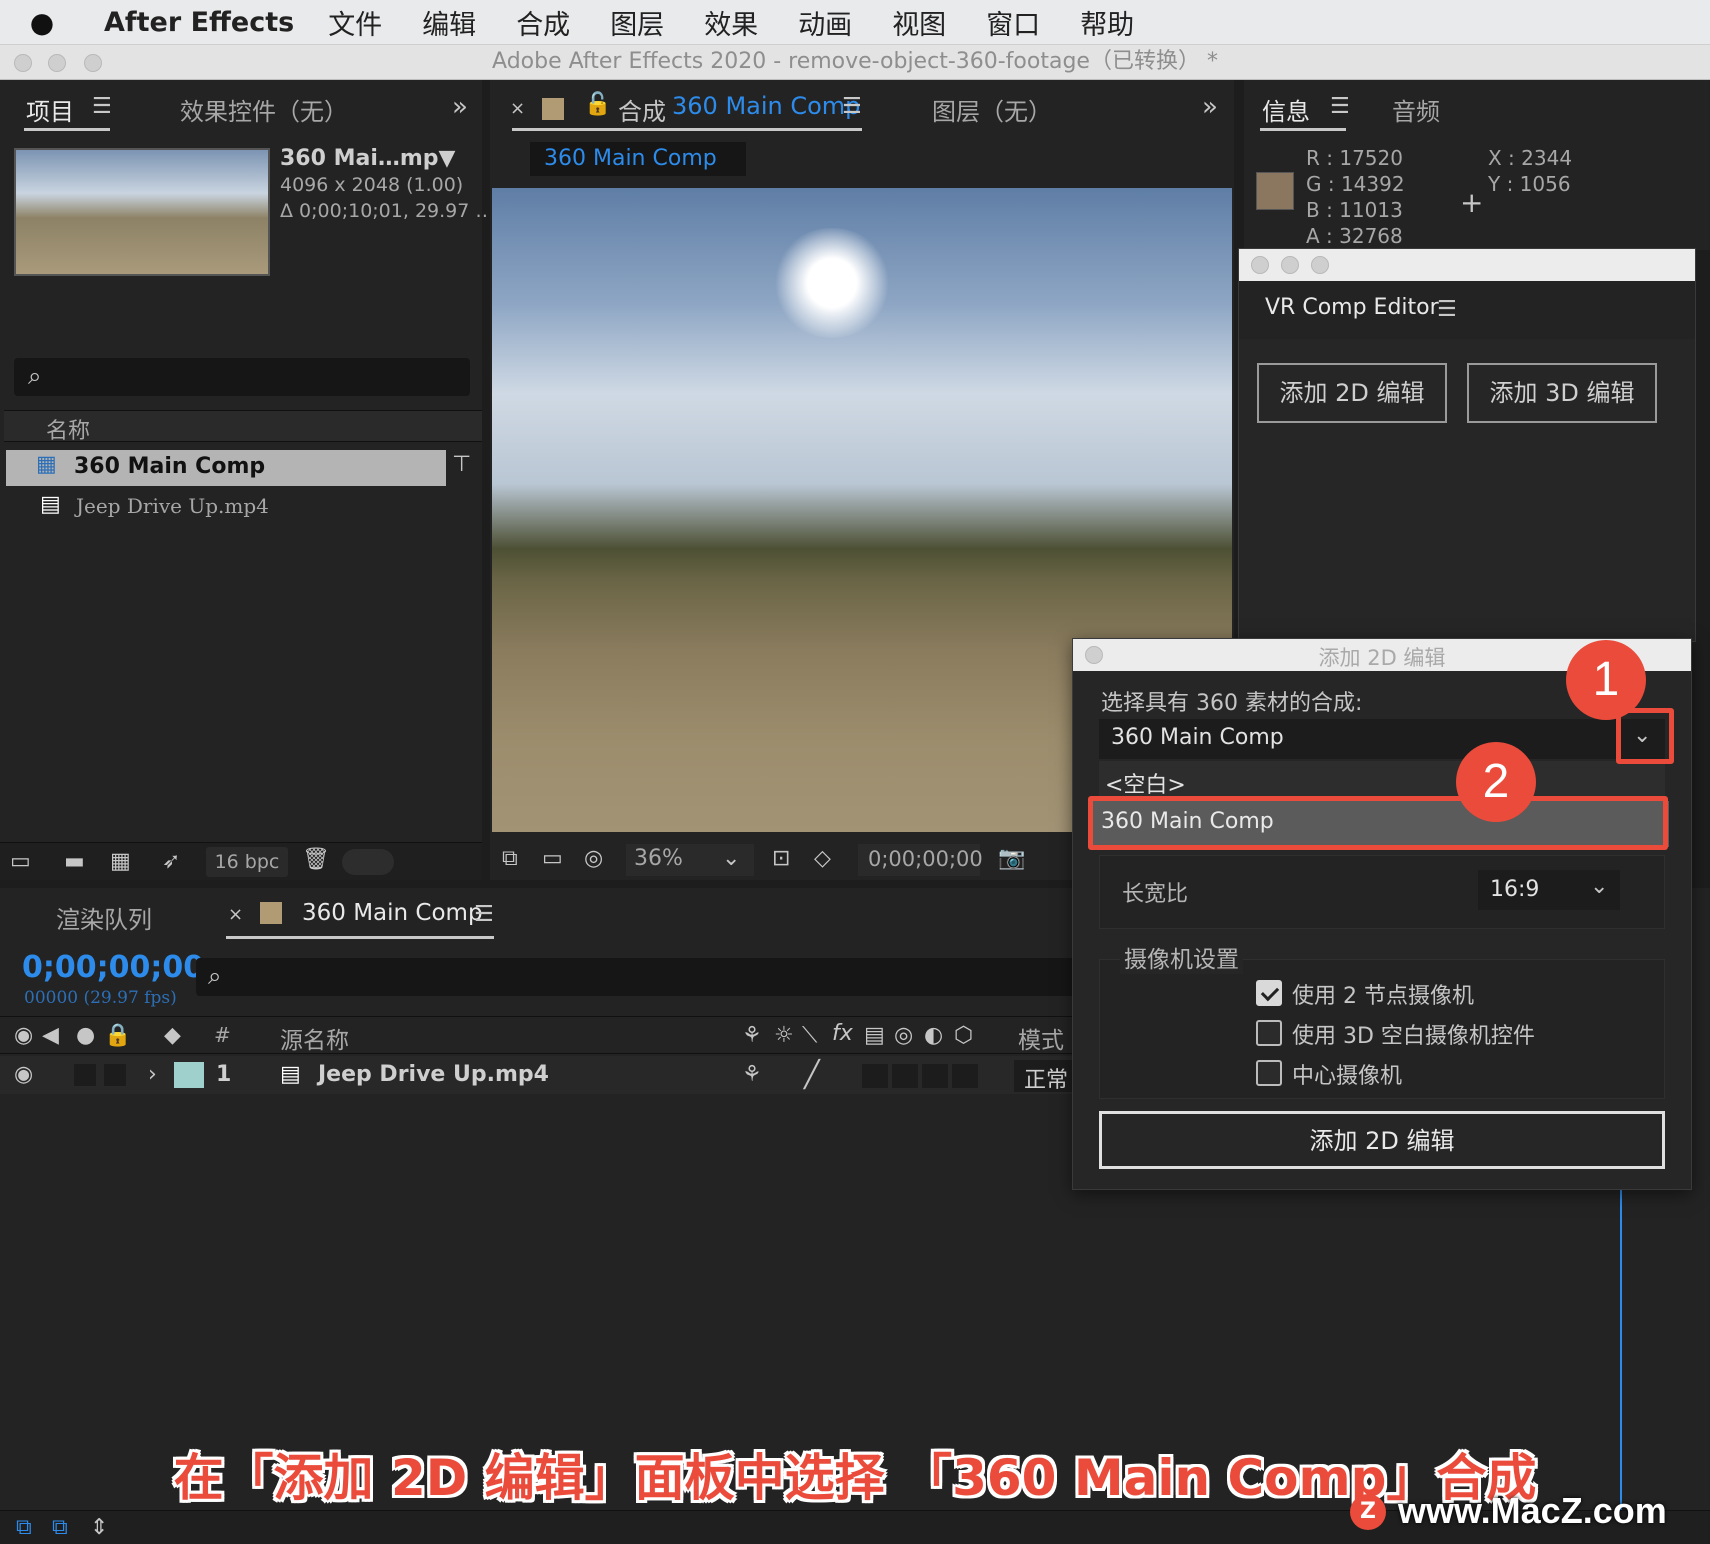  What do you see at coordinates (842, 1033) in the screenshot?
I see `fx-icon: fx` at bounding box center [842, 1033].